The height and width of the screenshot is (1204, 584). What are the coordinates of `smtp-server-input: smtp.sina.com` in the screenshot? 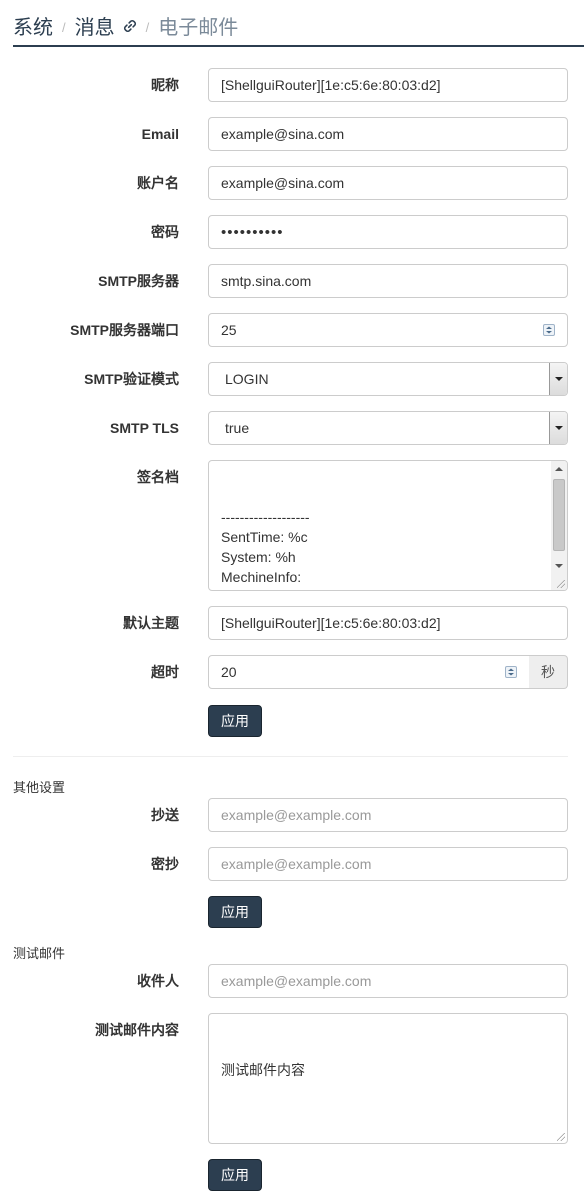 It's located at (388, 281).